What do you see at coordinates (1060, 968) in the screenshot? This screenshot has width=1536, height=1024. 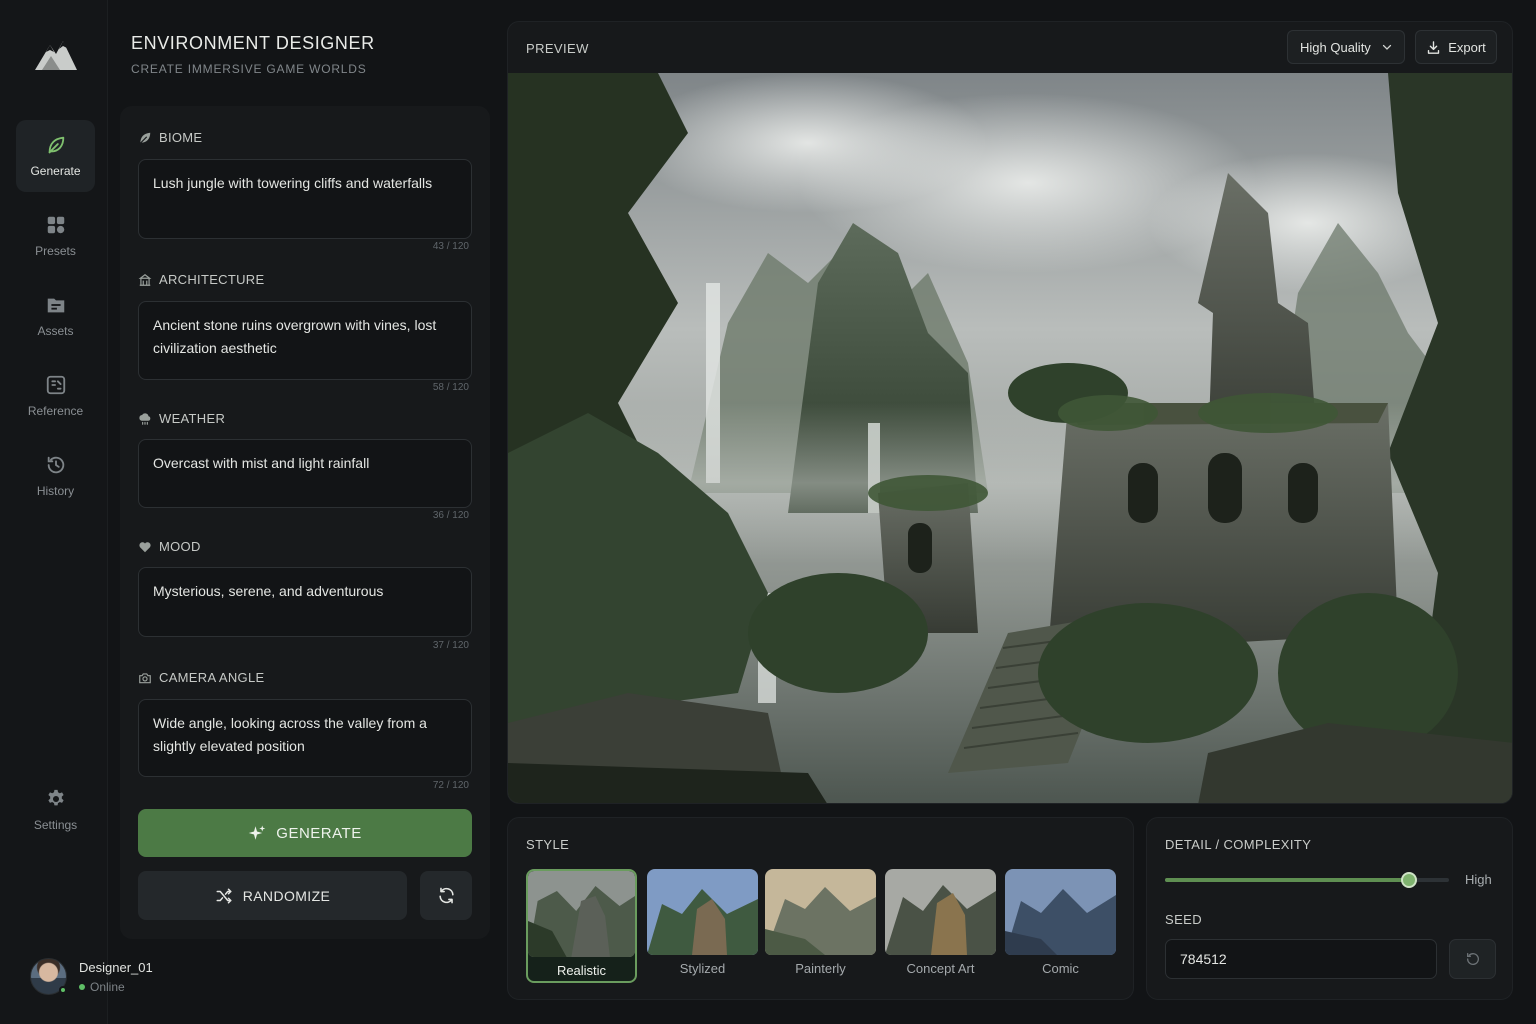 I see `style-option-label: Comic` at bounding box center [1060, 968].